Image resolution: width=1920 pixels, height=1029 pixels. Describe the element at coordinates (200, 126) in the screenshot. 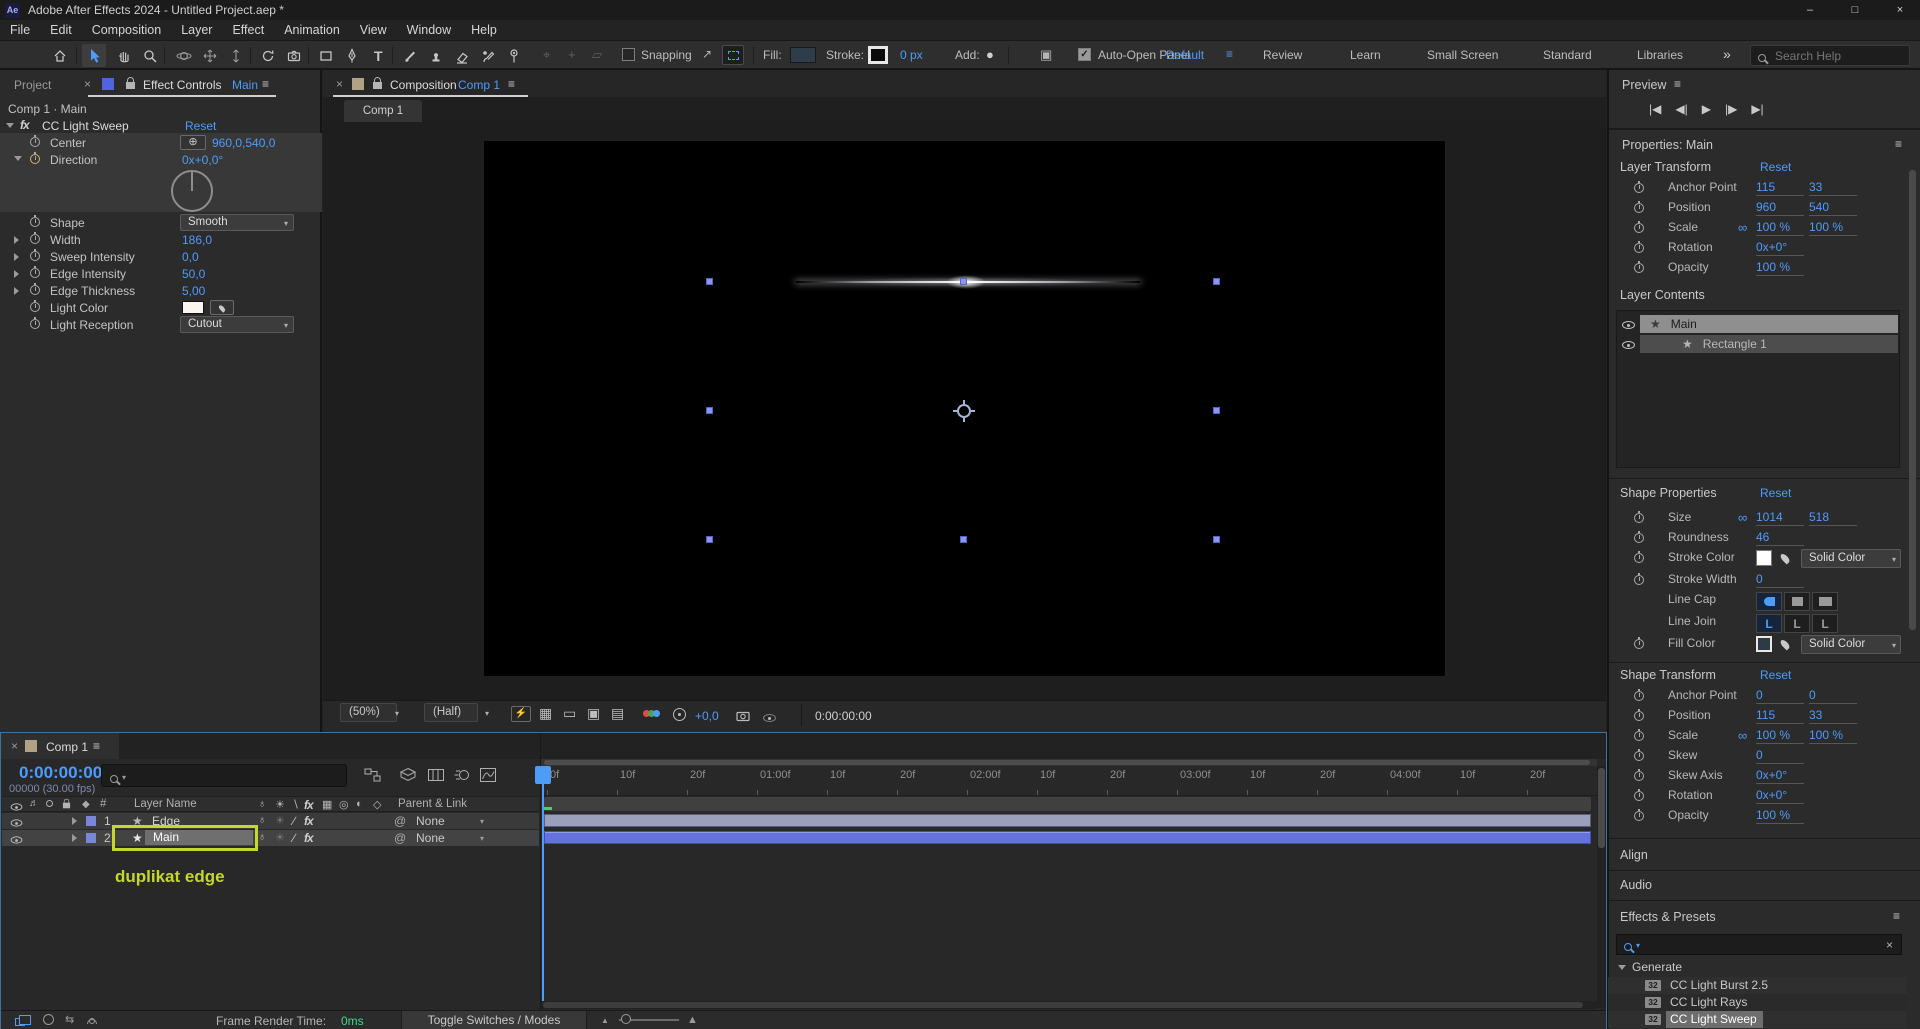

I see `effect-reset-link: Reset` at that location.